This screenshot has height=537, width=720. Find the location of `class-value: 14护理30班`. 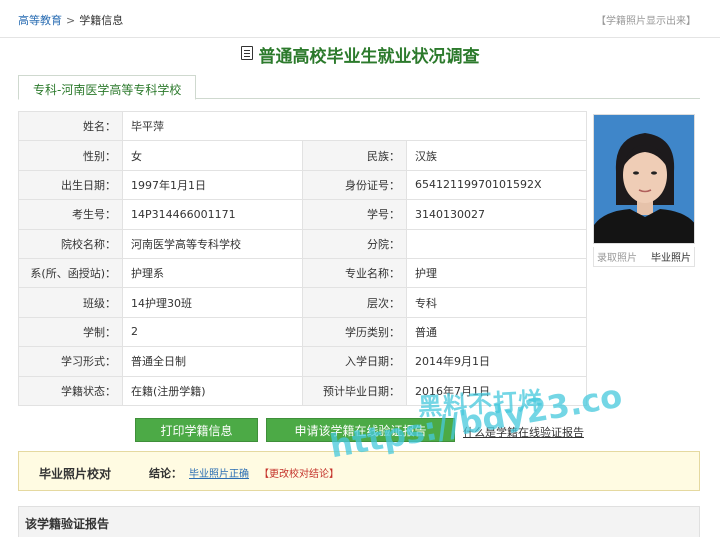

class-value: 14护理30班 is located at coordinates (212, 302).